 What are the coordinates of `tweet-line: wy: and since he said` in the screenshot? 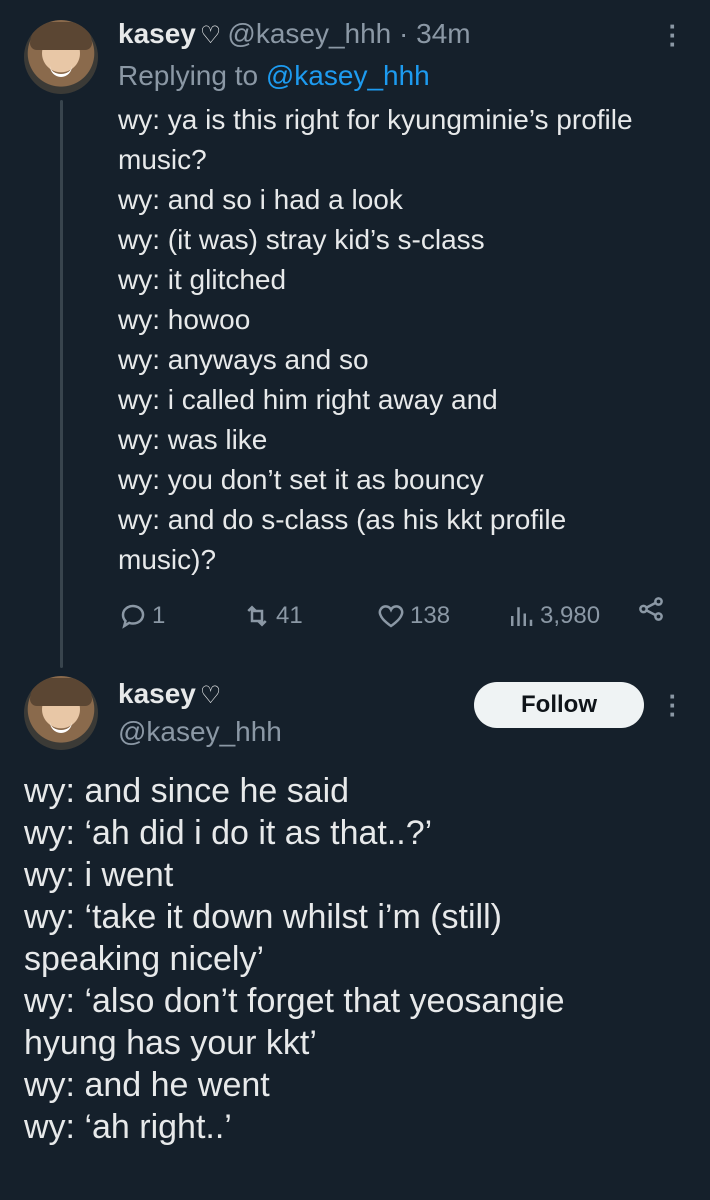 It's located at (187, 791).